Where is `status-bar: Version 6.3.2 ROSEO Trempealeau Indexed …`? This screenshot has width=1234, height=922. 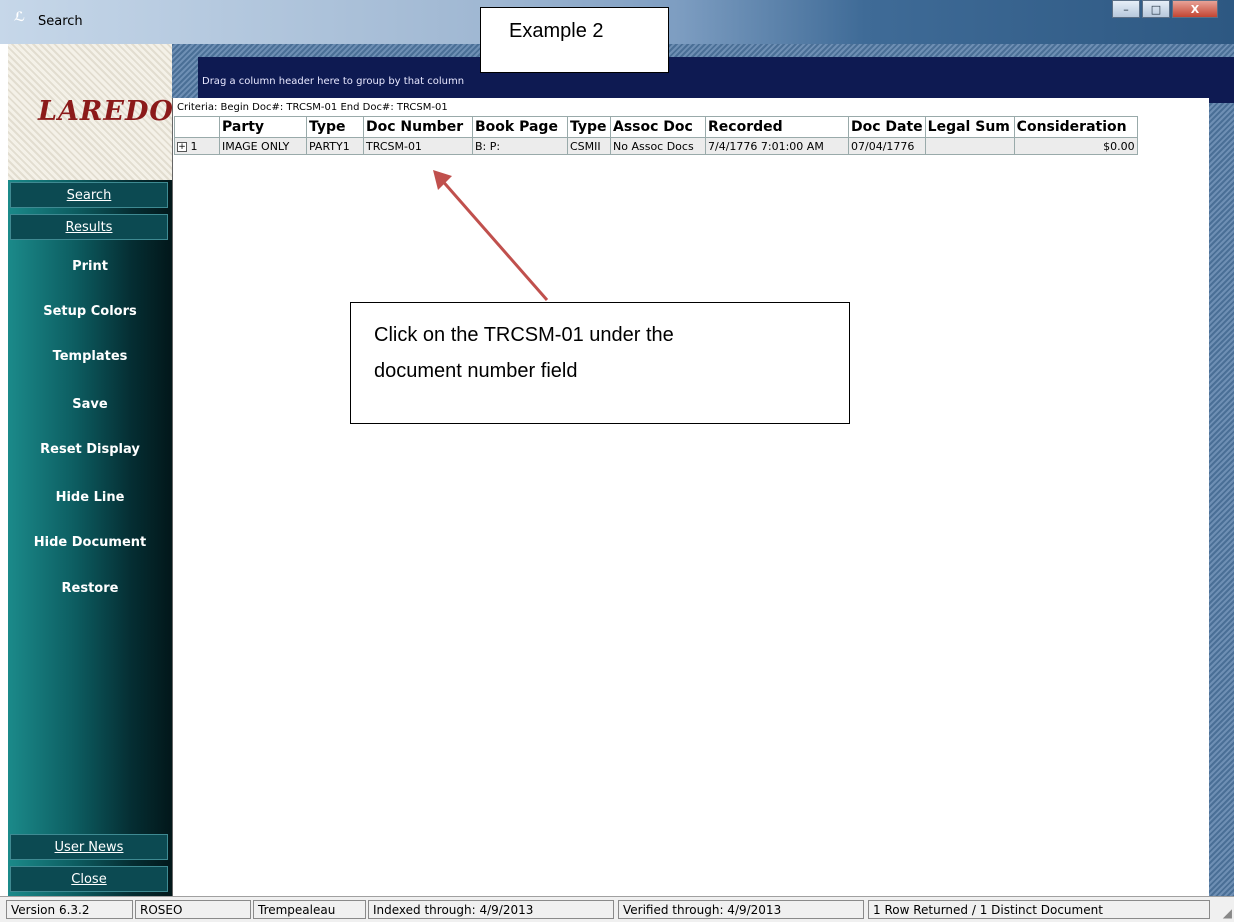
status-bar: Version 6.3.2 ROSEO Trempealeau Indexed … is located at coordinates (617, 909).